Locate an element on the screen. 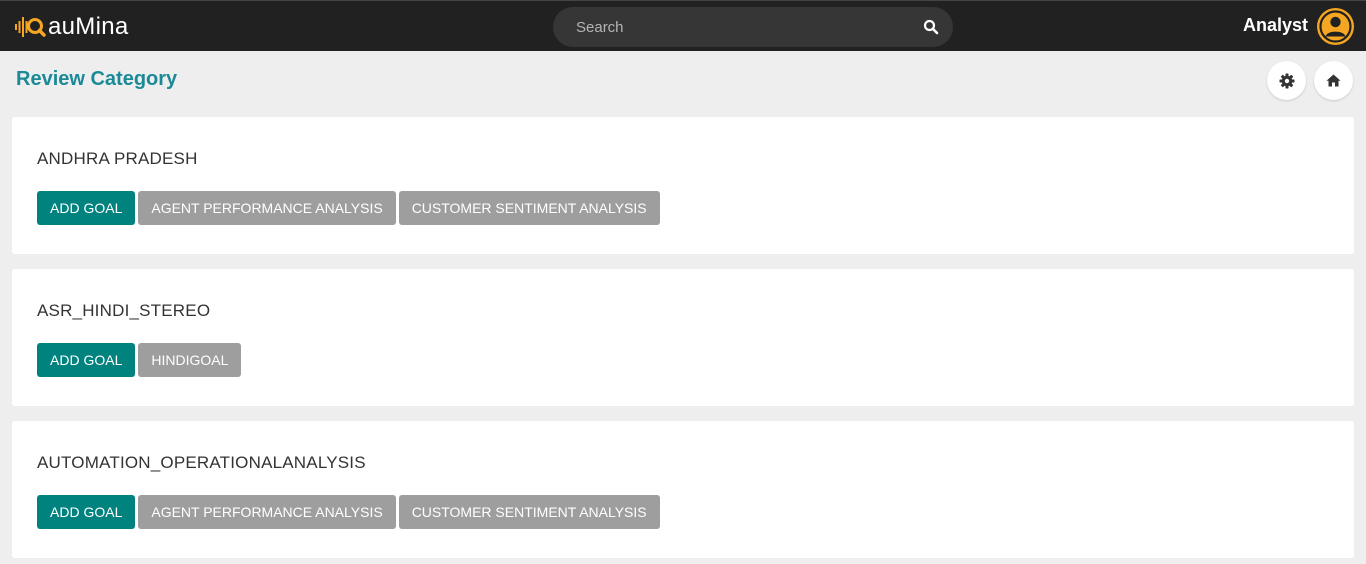  settings-button is located at coordinates (1286, 80).